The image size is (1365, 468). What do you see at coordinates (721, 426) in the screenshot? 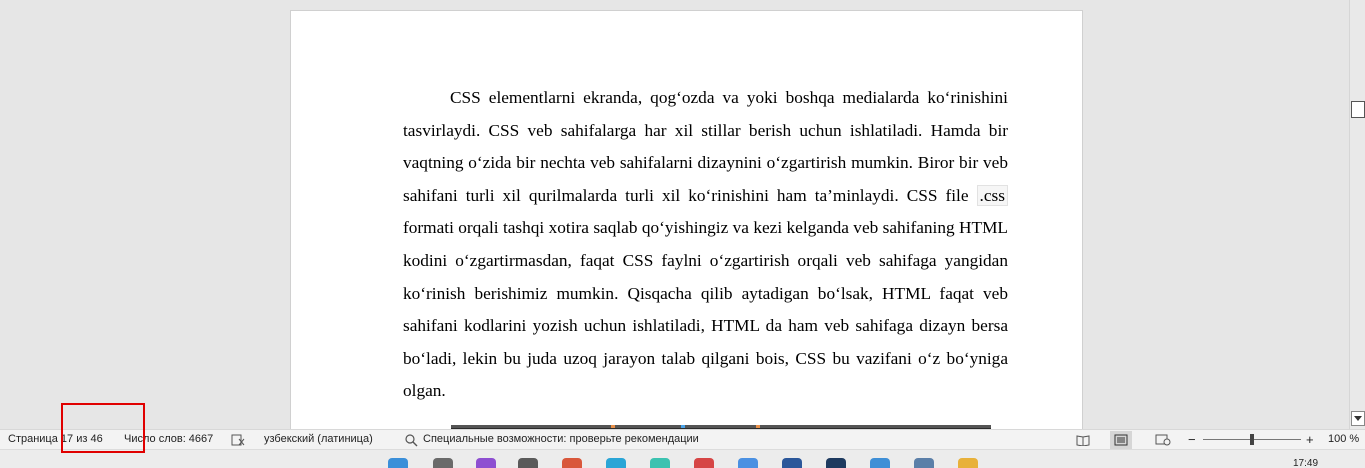
I see `image-top-strip` at bounding box center [721, 426].